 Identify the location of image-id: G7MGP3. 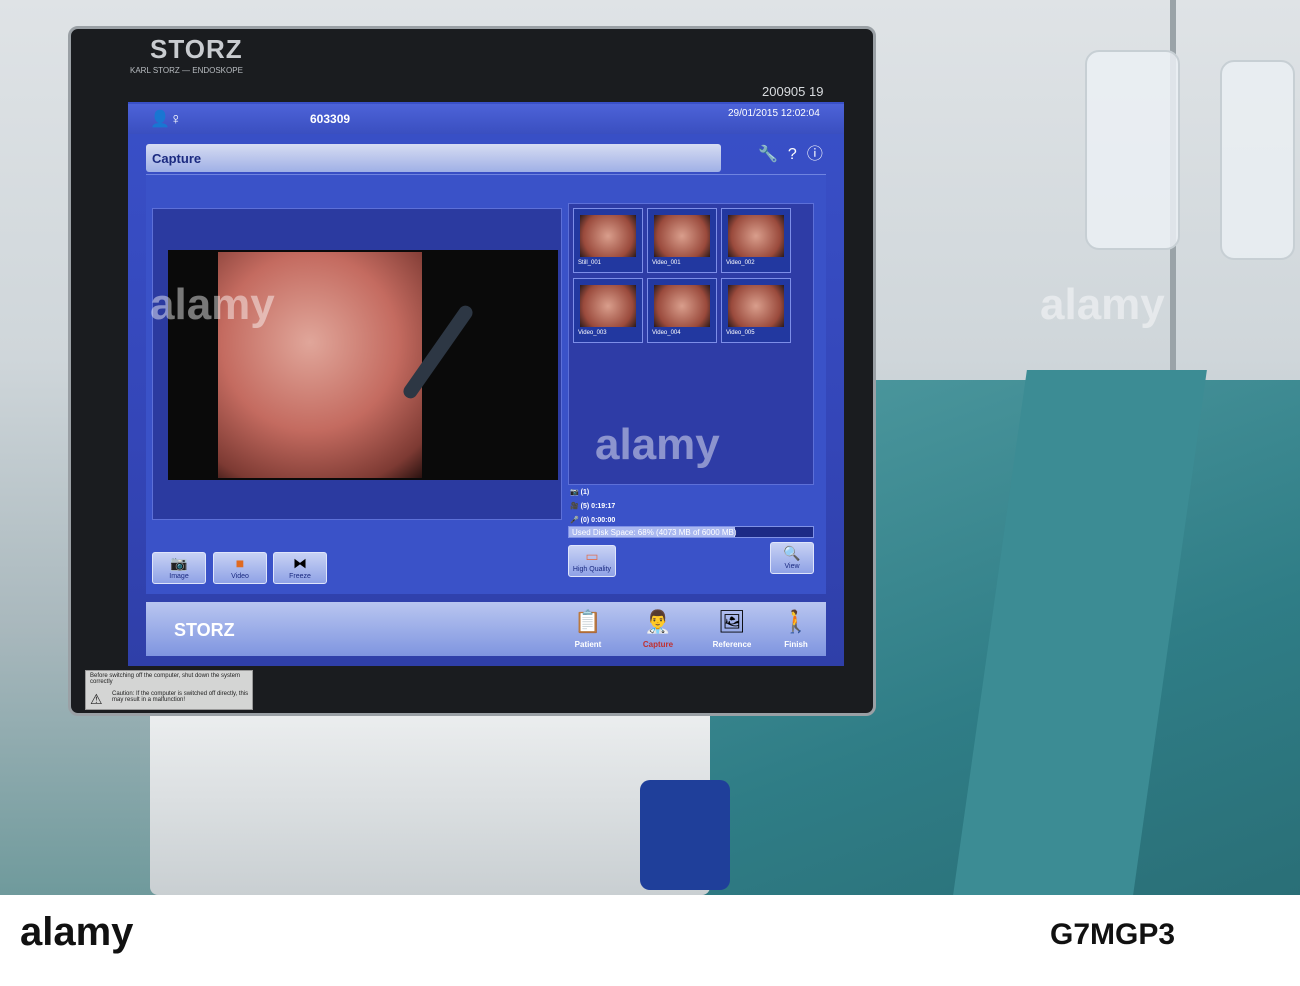
(1113, 934).